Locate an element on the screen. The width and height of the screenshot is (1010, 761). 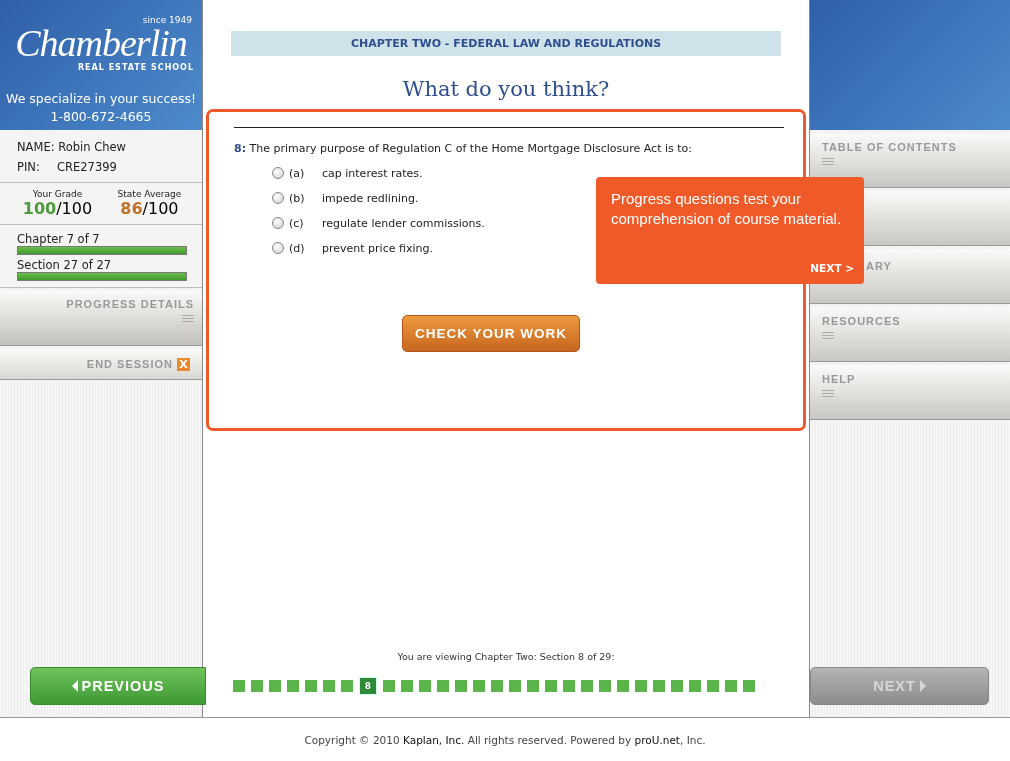
progress-details-panel: PROGRESS DETAILS is located at coordinates (101, 318).